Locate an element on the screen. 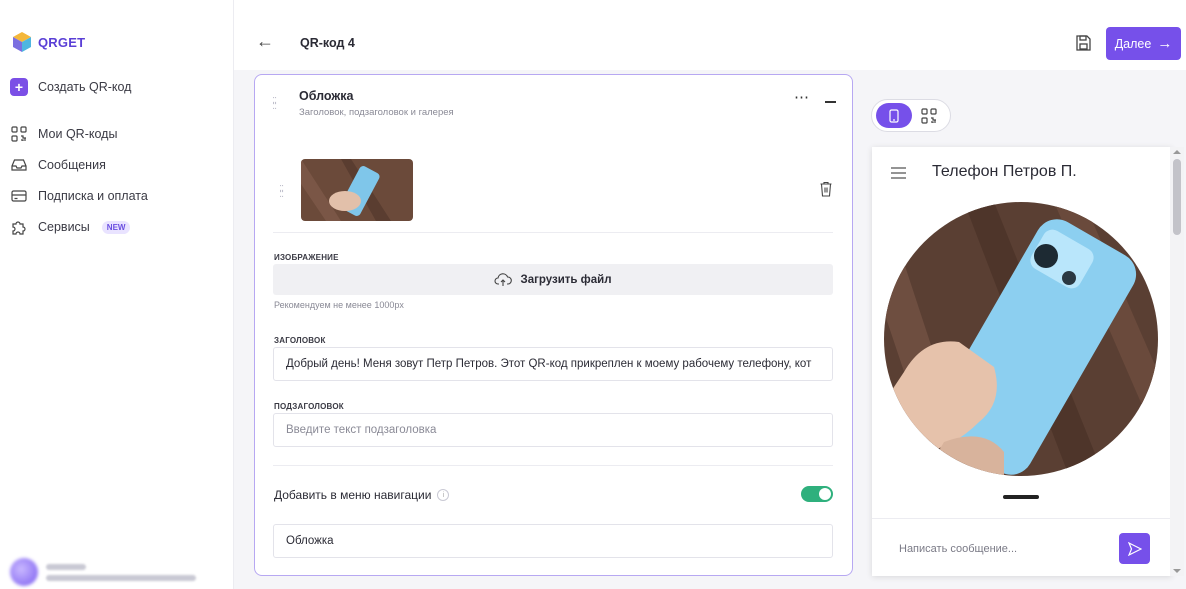  logo: QRGET is located at coordinates (47, 42).